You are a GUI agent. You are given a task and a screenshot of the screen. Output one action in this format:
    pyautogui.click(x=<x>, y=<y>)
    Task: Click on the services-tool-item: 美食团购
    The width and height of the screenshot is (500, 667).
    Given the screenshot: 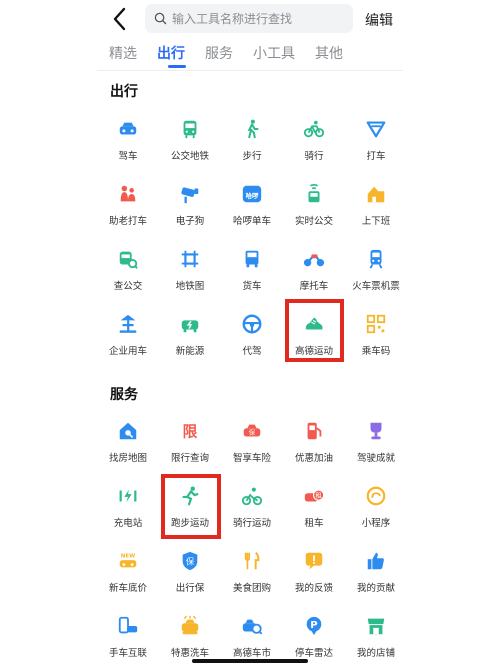 What is the action you would take?
    pyautogui.click(x=252, y=577)
    